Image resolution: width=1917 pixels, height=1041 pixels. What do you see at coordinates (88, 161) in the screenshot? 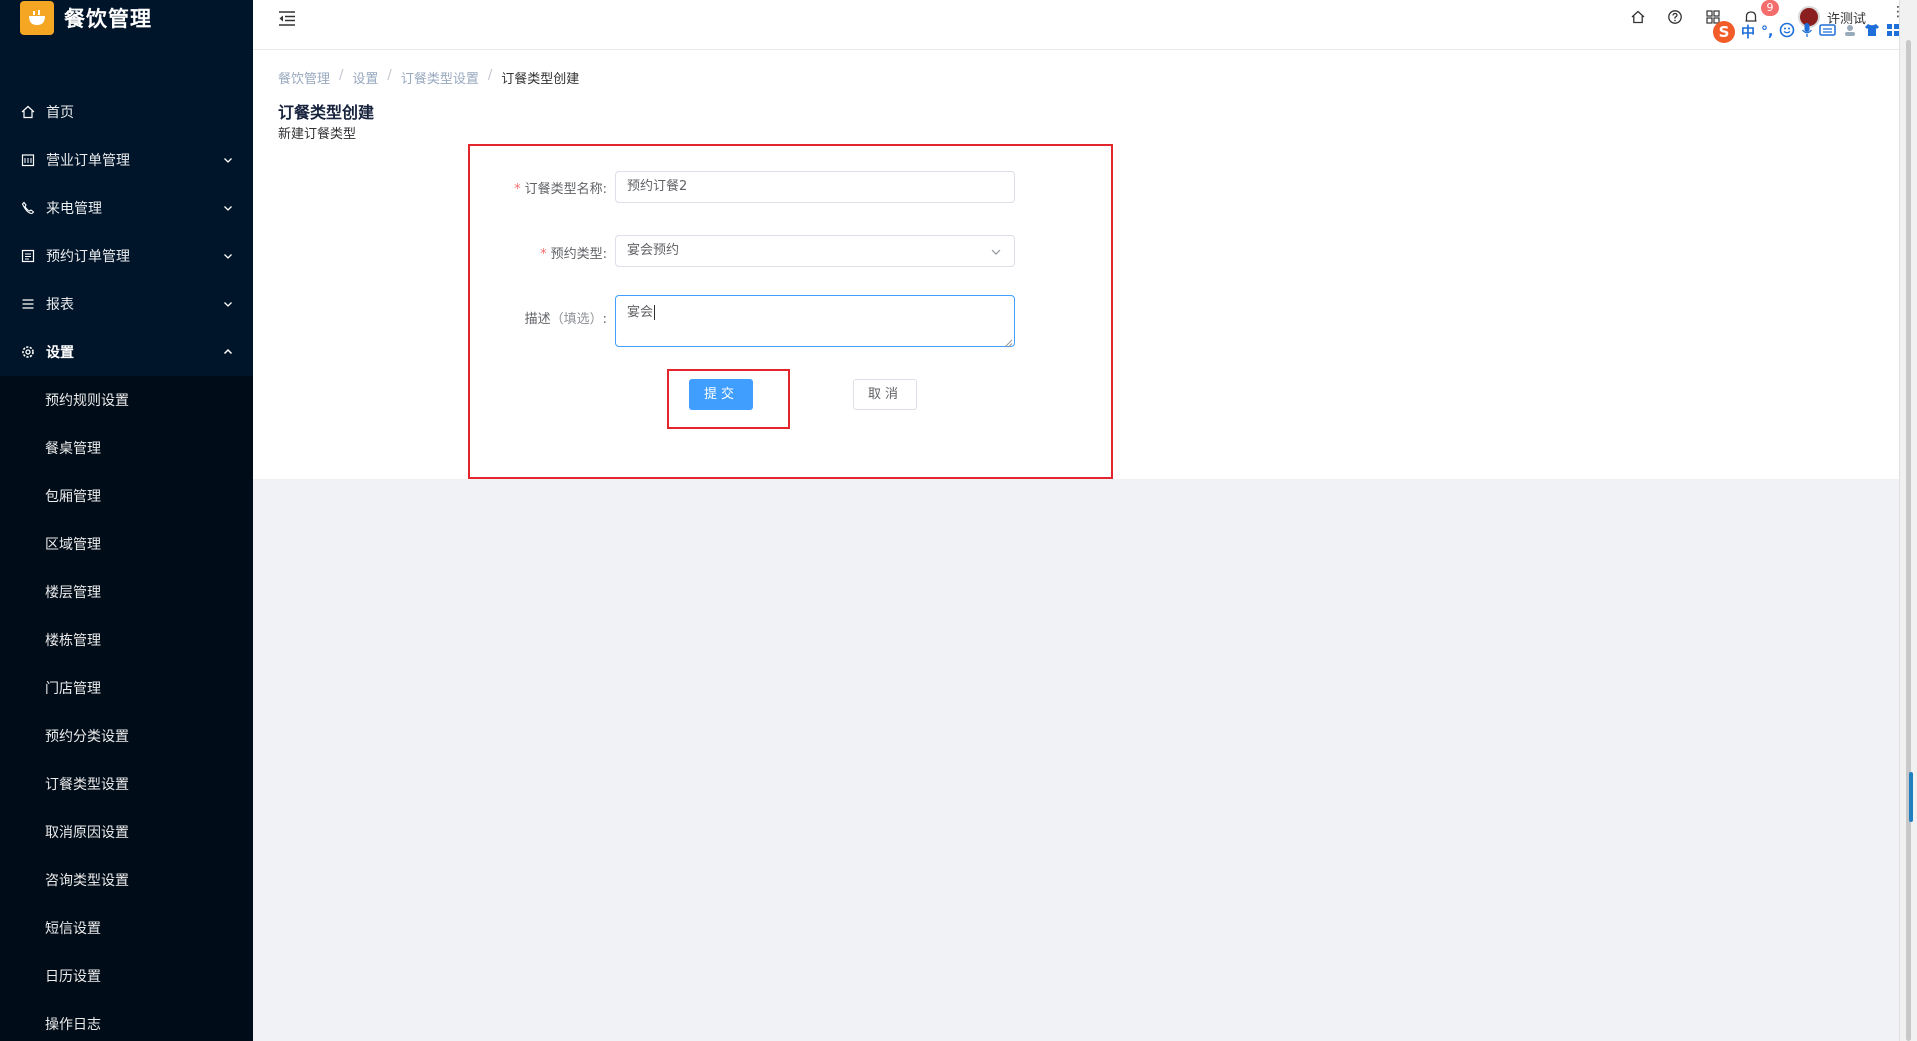
I see `sidebar-item-label: 营业订单管理` at bounding box center [88, 161].